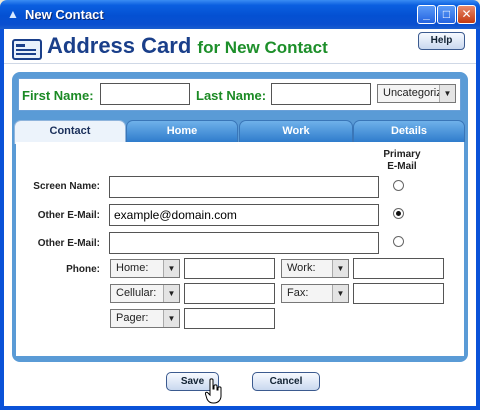 Image resolution: width=480 pixels, height=410 pixels. I want to click on phone-type-dropdown-work: Work: ▼, so click(315, 268).